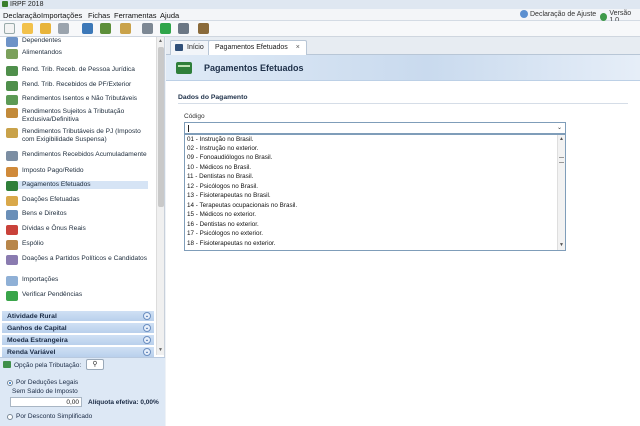 This screenshot has width=640, height=426. Describe the element at coordinates (229, 196) in the screenshot. I see `list-item: 13 - Fisioterapeutas no Brasil.` at that location.